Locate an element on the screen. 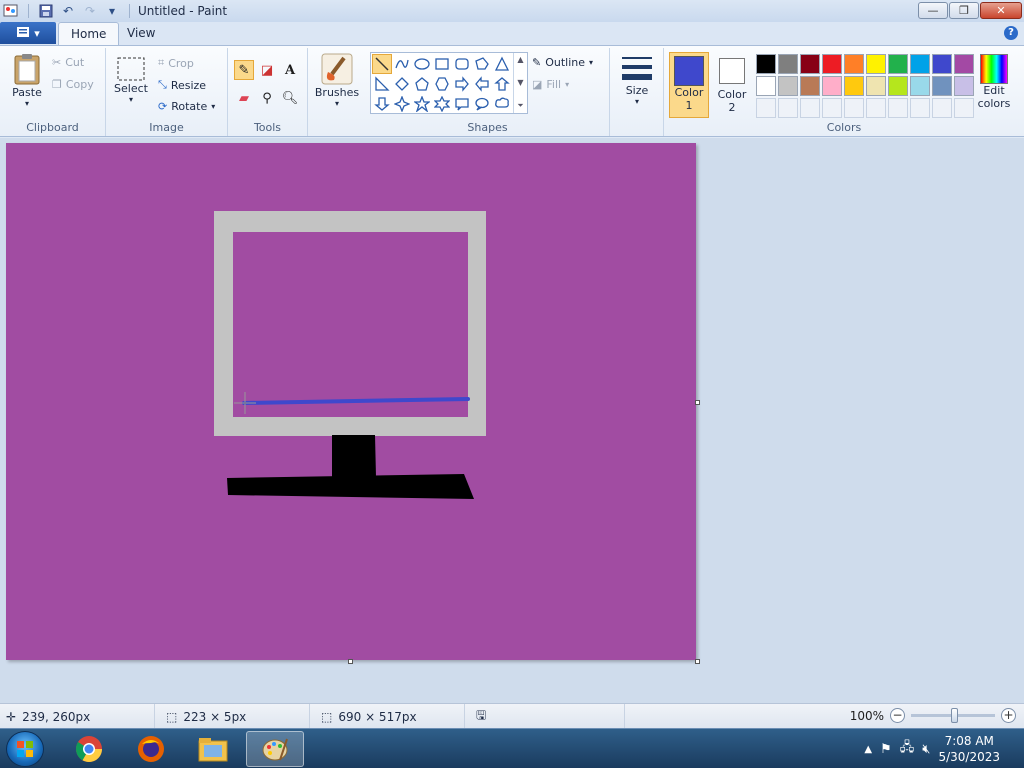  rounded-rectangle-shape-icon is located at coordinates (462, 64).